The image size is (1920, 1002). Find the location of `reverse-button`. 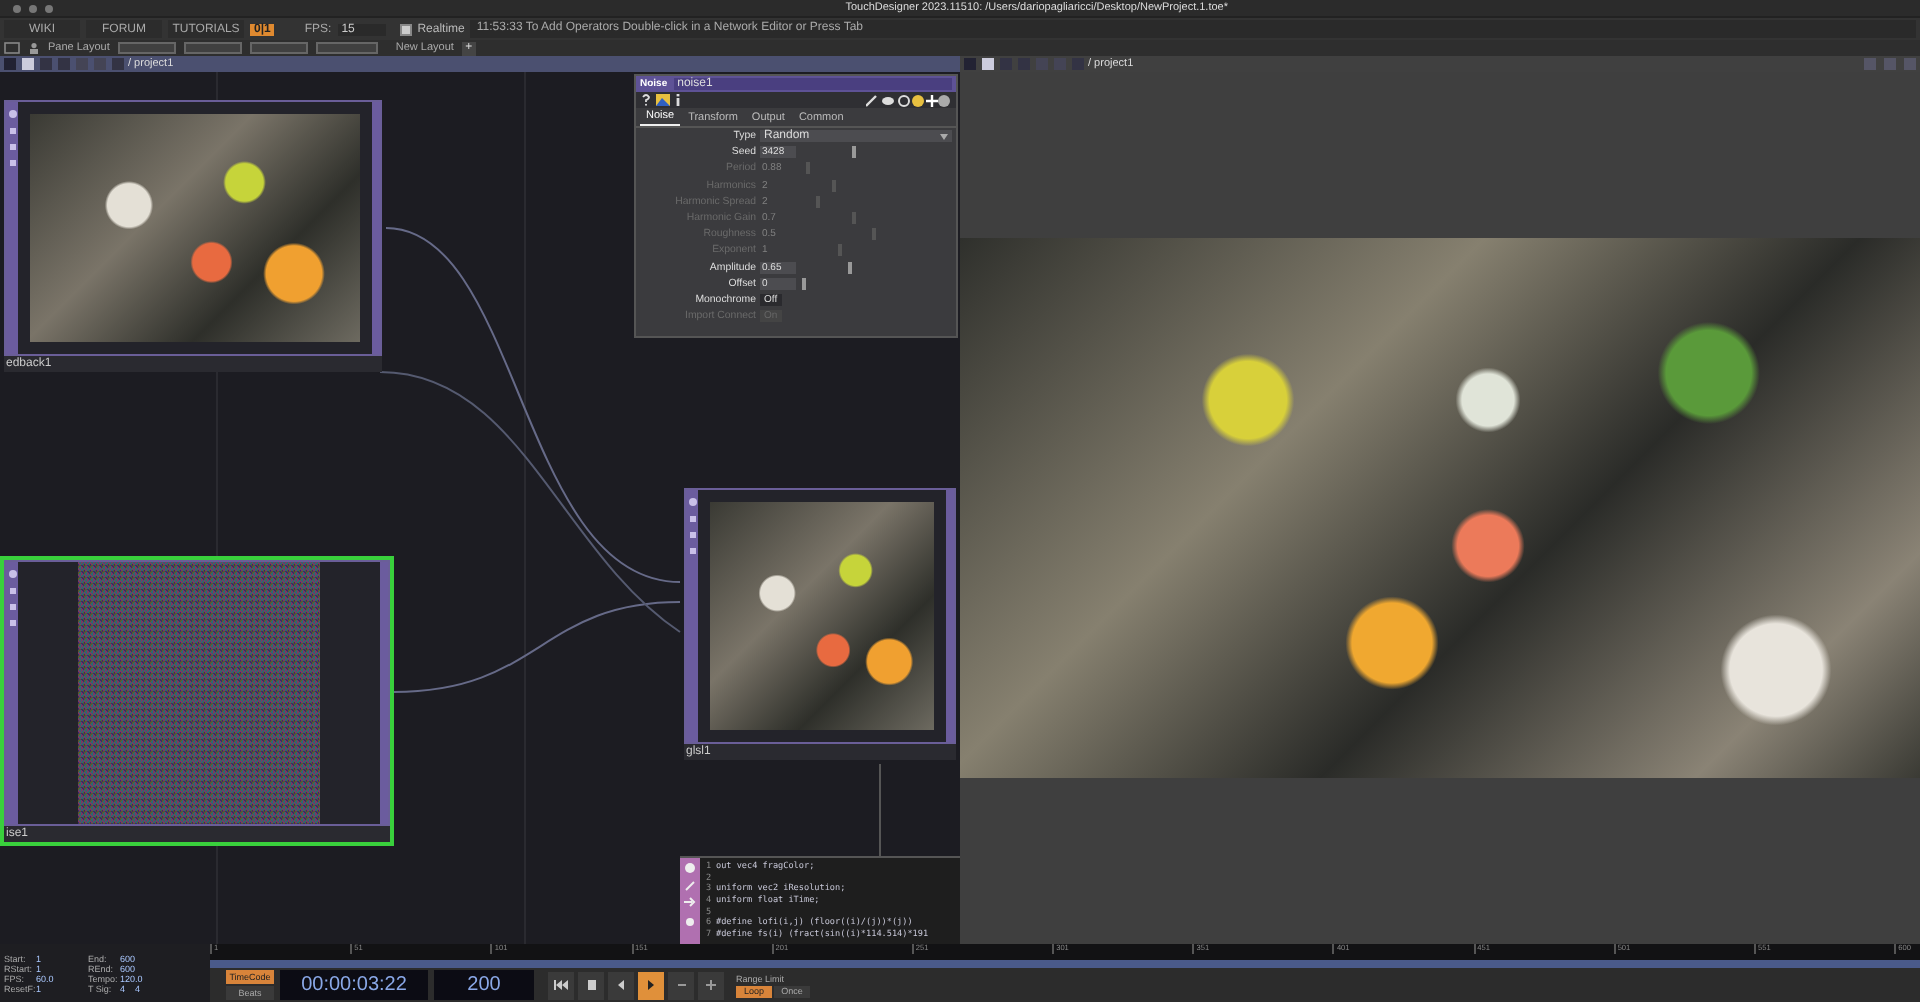

reverse-button is located at coordinates (621, 985).